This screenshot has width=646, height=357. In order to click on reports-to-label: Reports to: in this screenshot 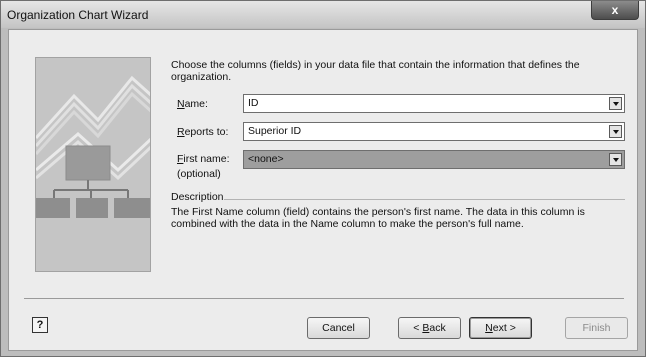, I will do `click(202, 132)`.